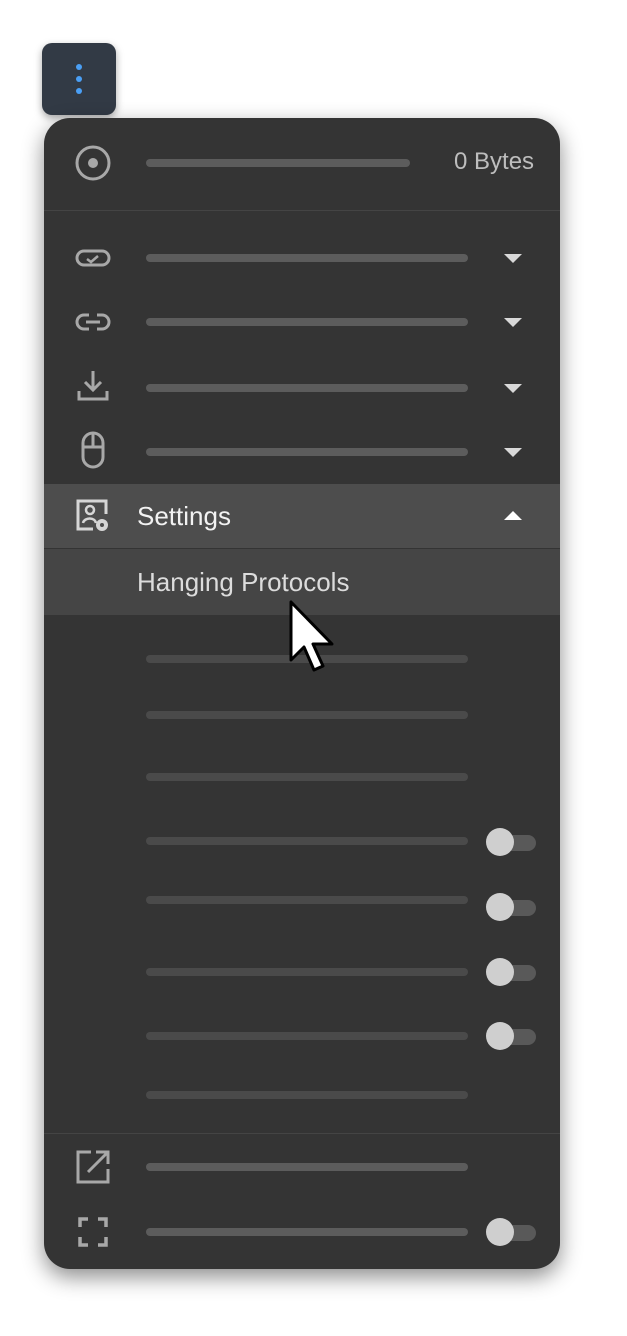  Describe the element at coordinates (302, 516) in the screenshot. I see `menu-item-settings: Settings` at that location.